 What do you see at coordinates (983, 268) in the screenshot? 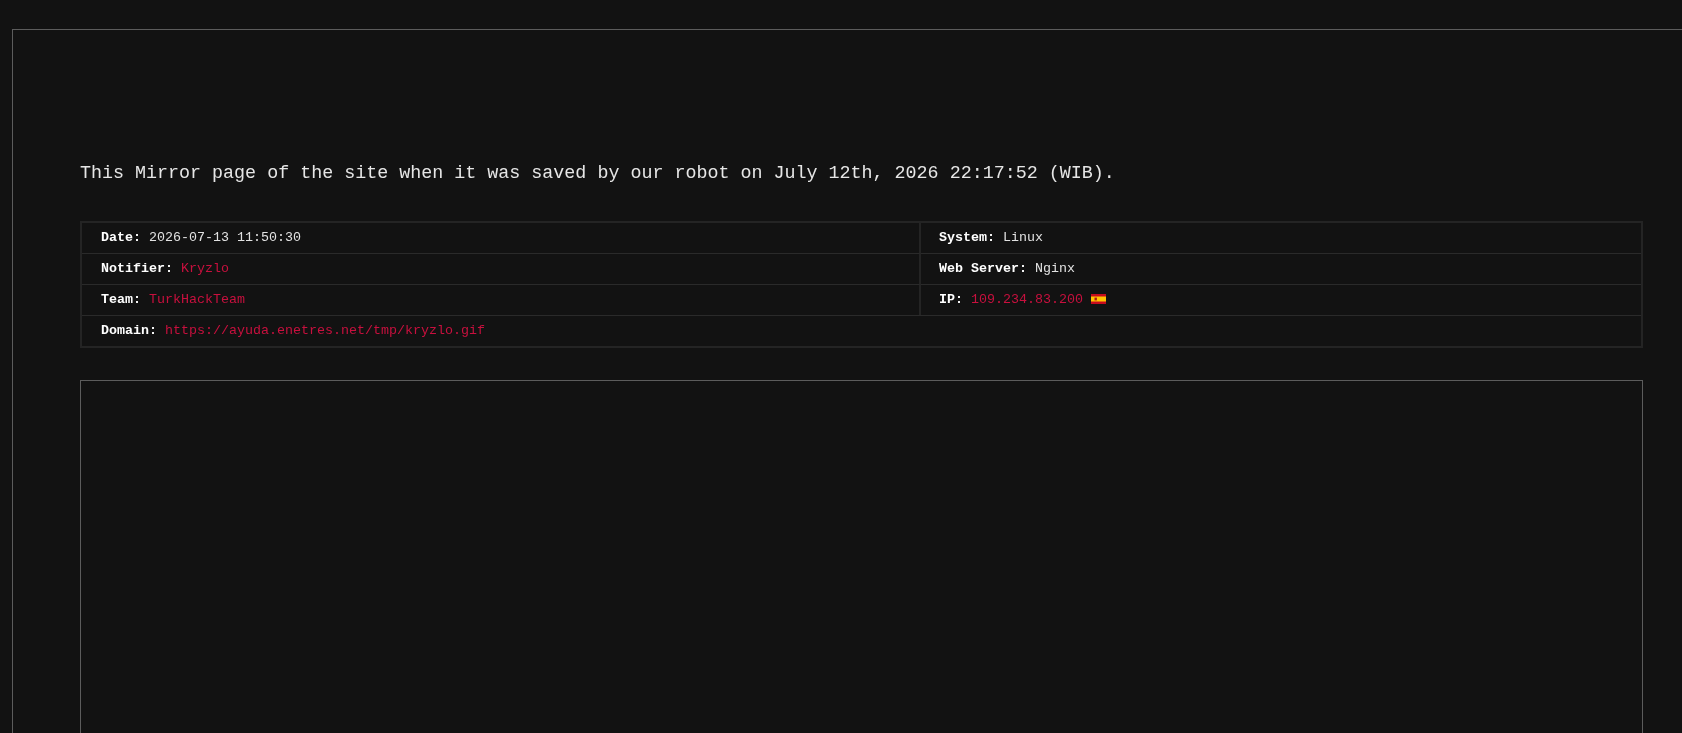
I see `field-label: Web Server:` at bounding box center [983, 268].